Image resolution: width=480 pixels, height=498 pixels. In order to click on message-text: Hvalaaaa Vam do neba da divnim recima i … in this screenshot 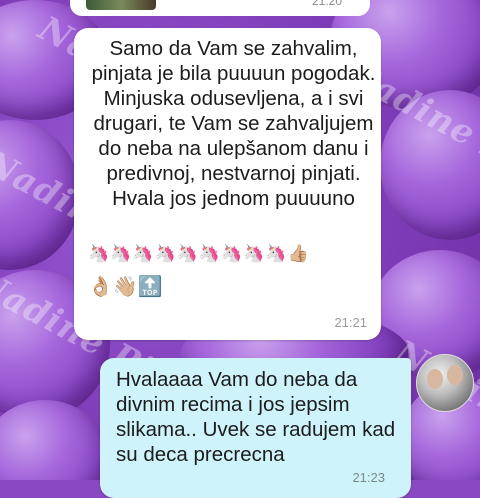, I will do `click(256, 417)`.